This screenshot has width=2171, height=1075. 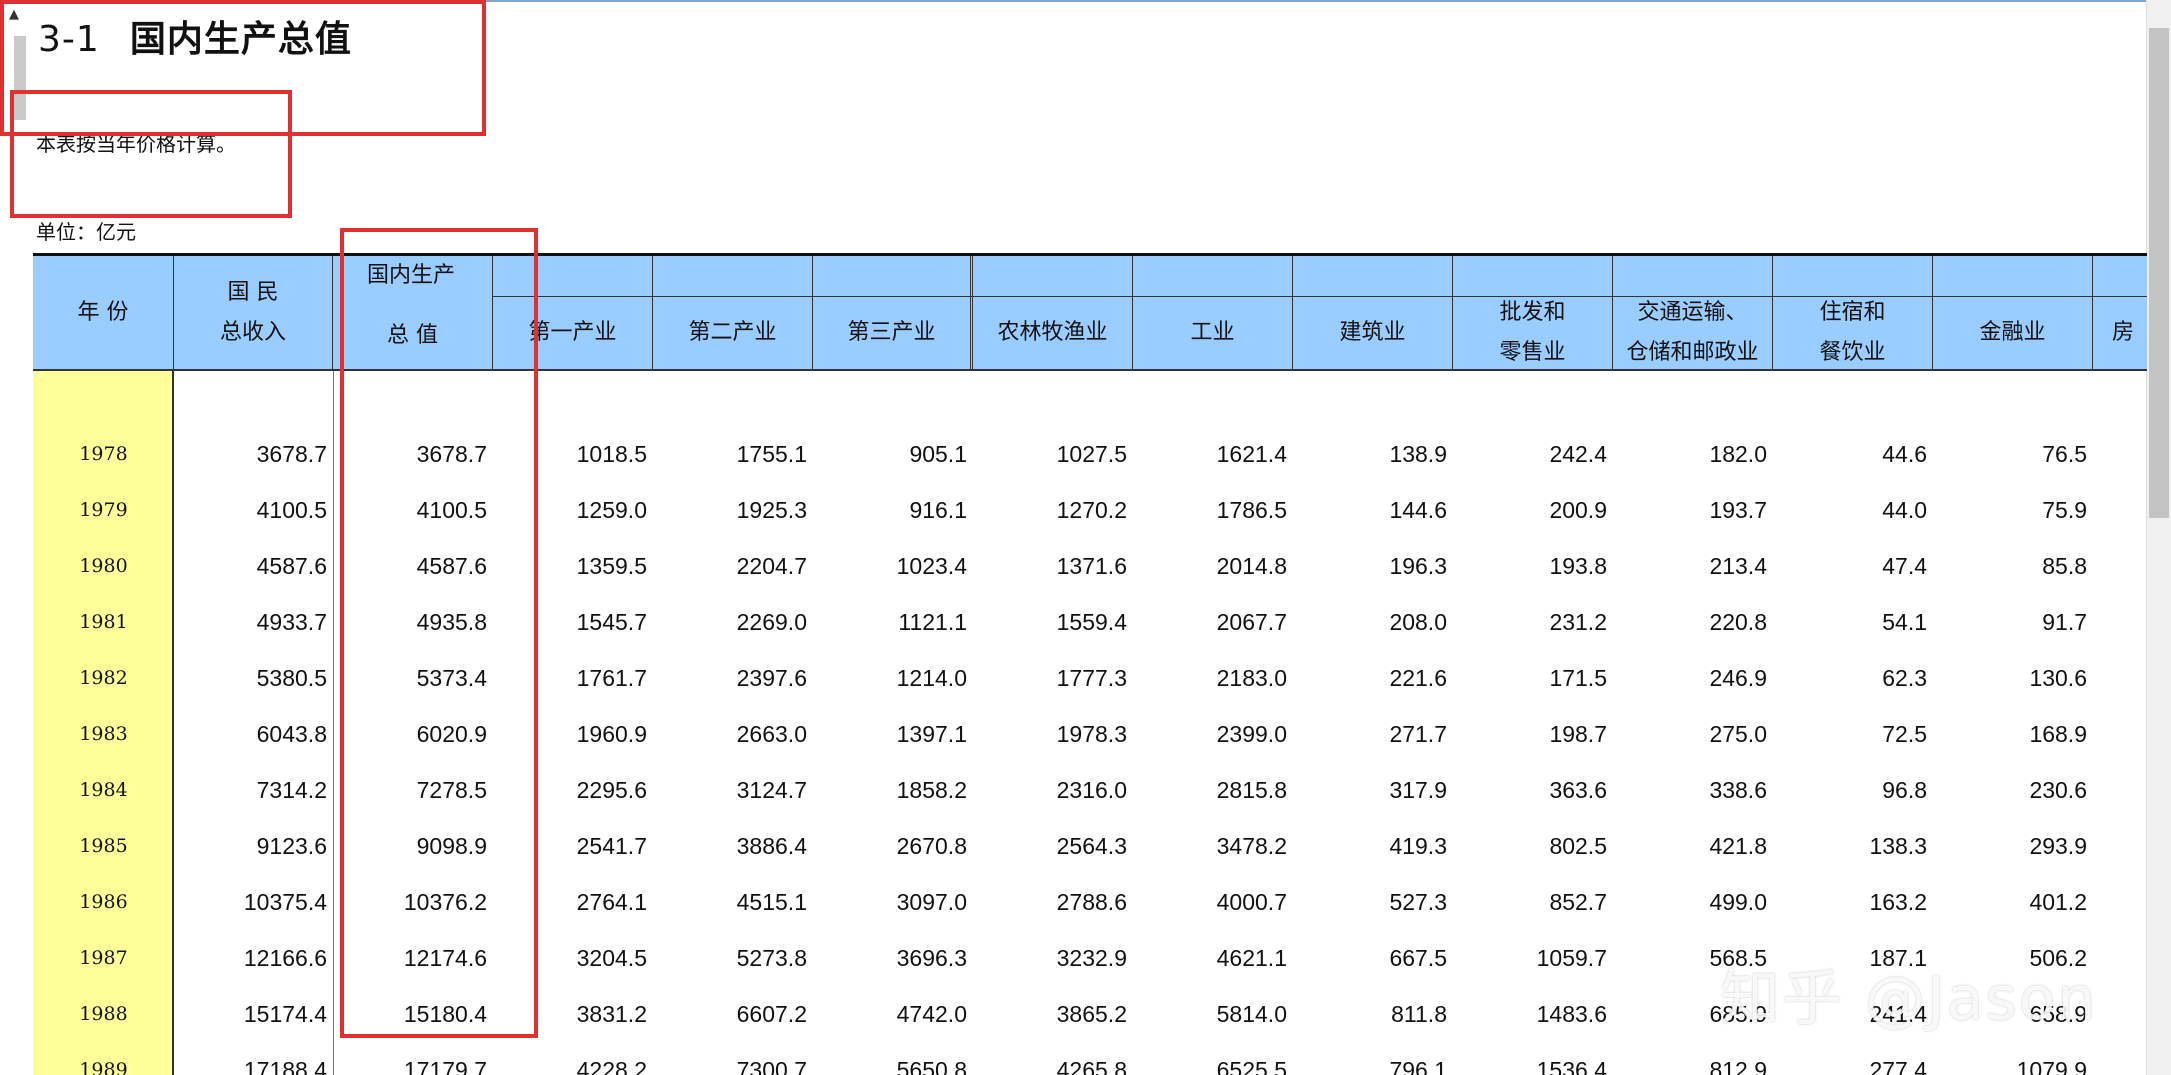 I want to click on vertical-scrollbar, so click(x=2158, y=537).